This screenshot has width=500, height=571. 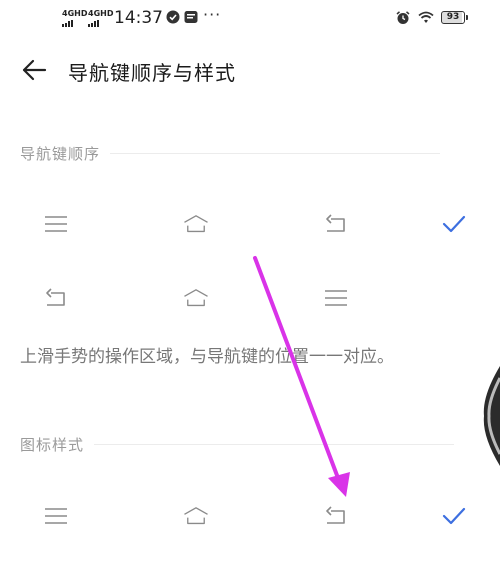 I want to click on check-badge-icon, so click(x=173, y=17).